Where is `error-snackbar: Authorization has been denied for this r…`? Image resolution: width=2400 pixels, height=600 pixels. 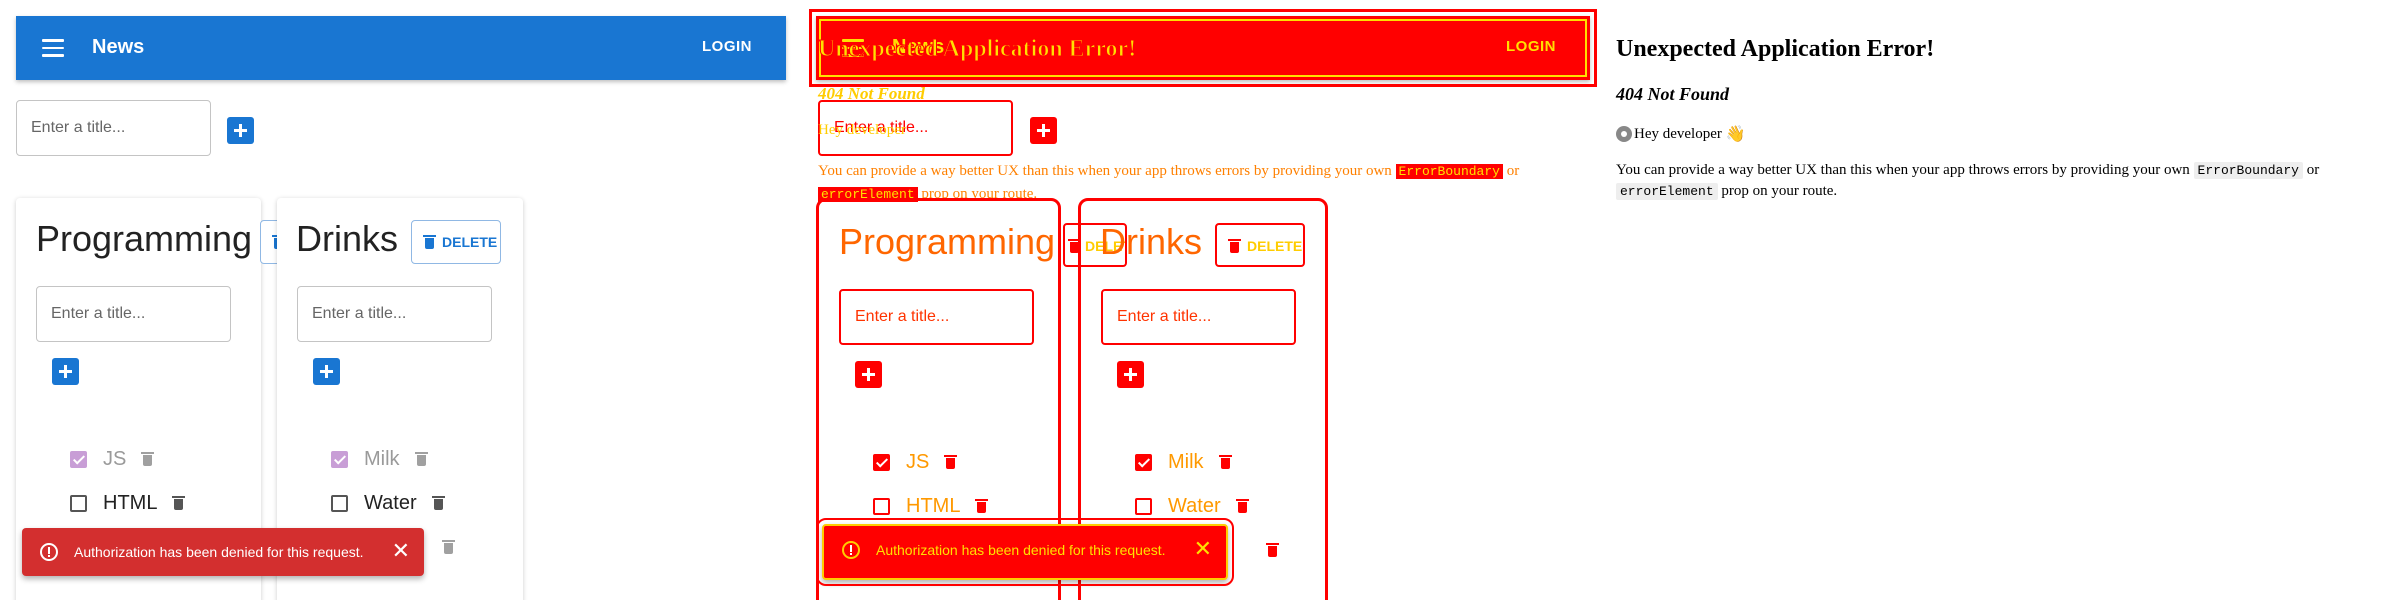 error-snackbar: Authorization has been denied for this r… is located at coordinates (1025, 552).